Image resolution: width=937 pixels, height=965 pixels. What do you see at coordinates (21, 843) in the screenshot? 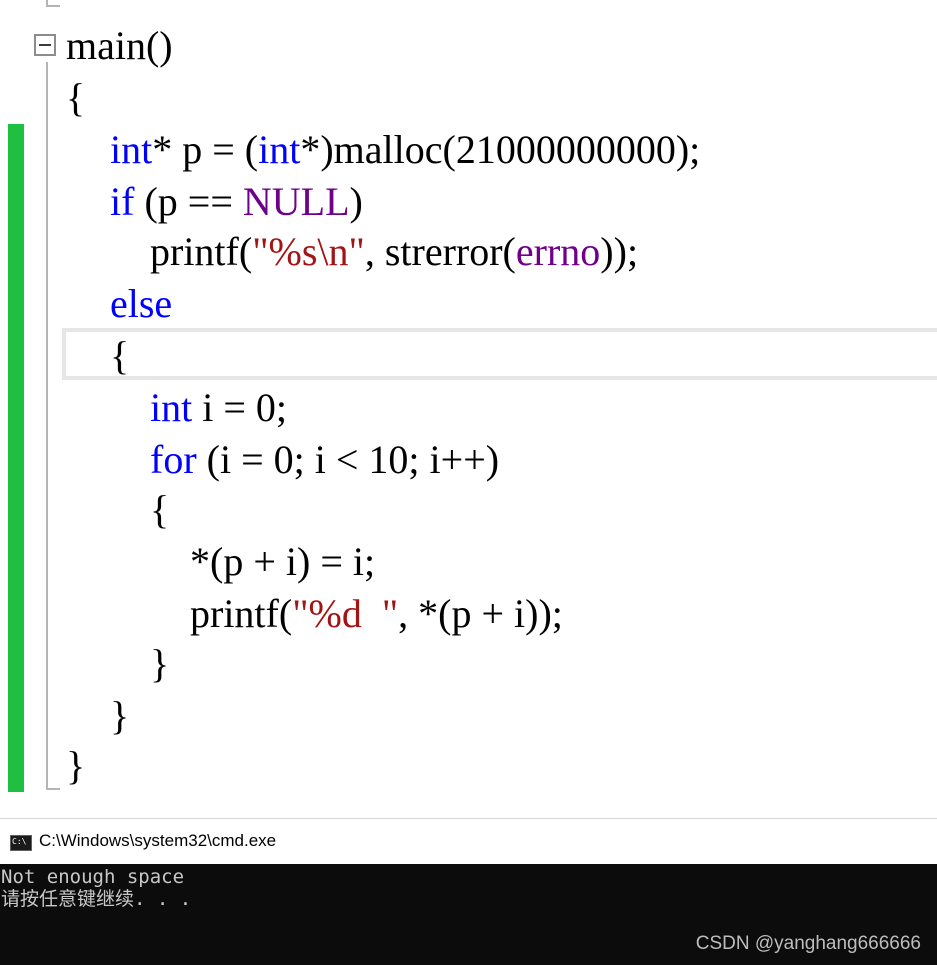
I see `cmd-icon` at bounding box center [21, 843].